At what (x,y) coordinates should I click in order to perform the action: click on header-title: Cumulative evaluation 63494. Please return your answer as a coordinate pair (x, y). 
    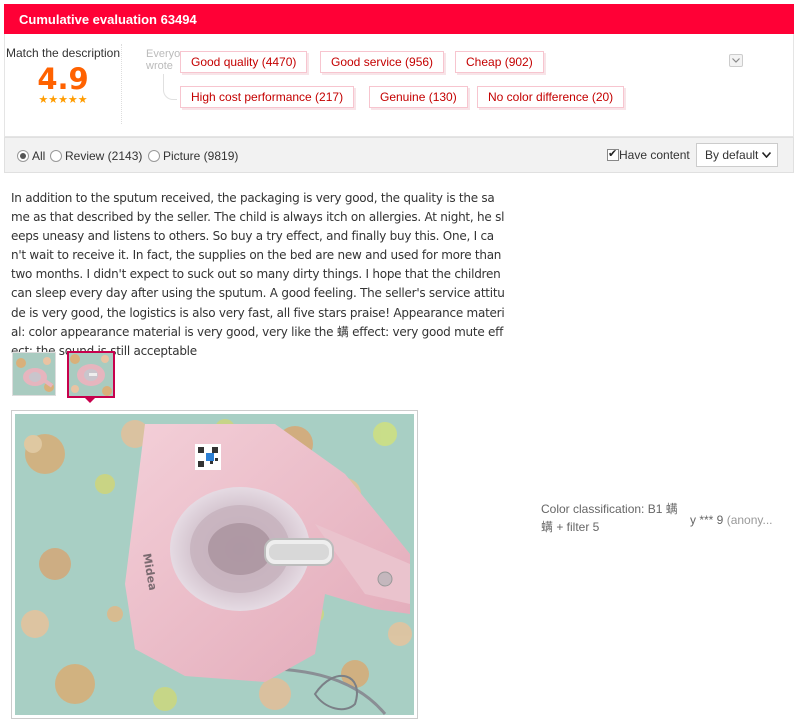
    Looking at the image, I should click on (108, 19).